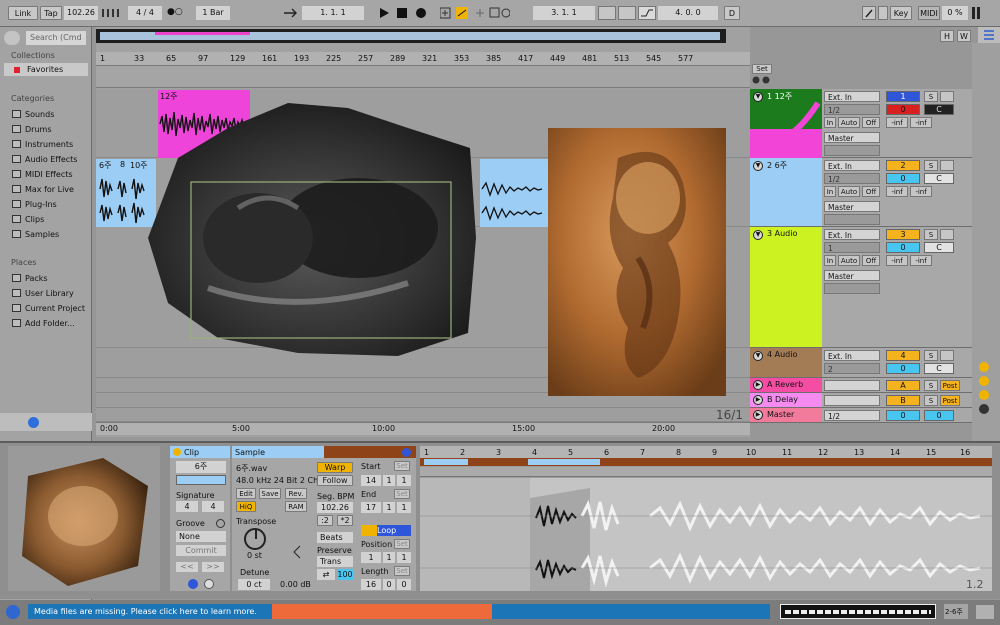 The image size is (1000, 625). Describe the element at coordinates (213, 506) in the screenshot. I see `signature-denominator: 4` at that location.